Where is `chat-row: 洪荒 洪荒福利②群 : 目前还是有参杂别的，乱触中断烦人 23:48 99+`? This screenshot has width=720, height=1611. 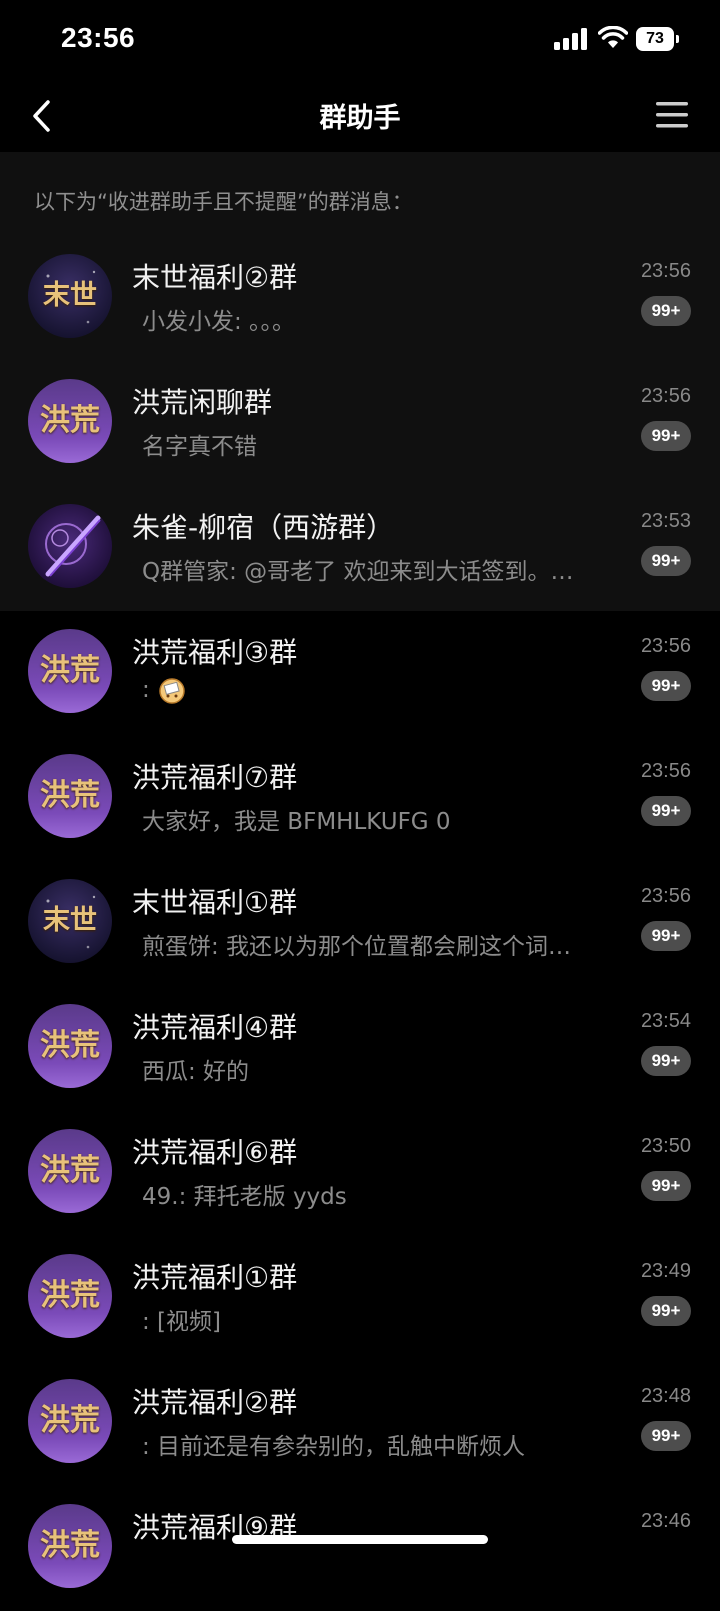 chat-row: 洪荒 洪荒福利②群 : 目前还是有参杂别的，乱触中断烦人 23:48 99+ is located at coordinates (360, 1423).